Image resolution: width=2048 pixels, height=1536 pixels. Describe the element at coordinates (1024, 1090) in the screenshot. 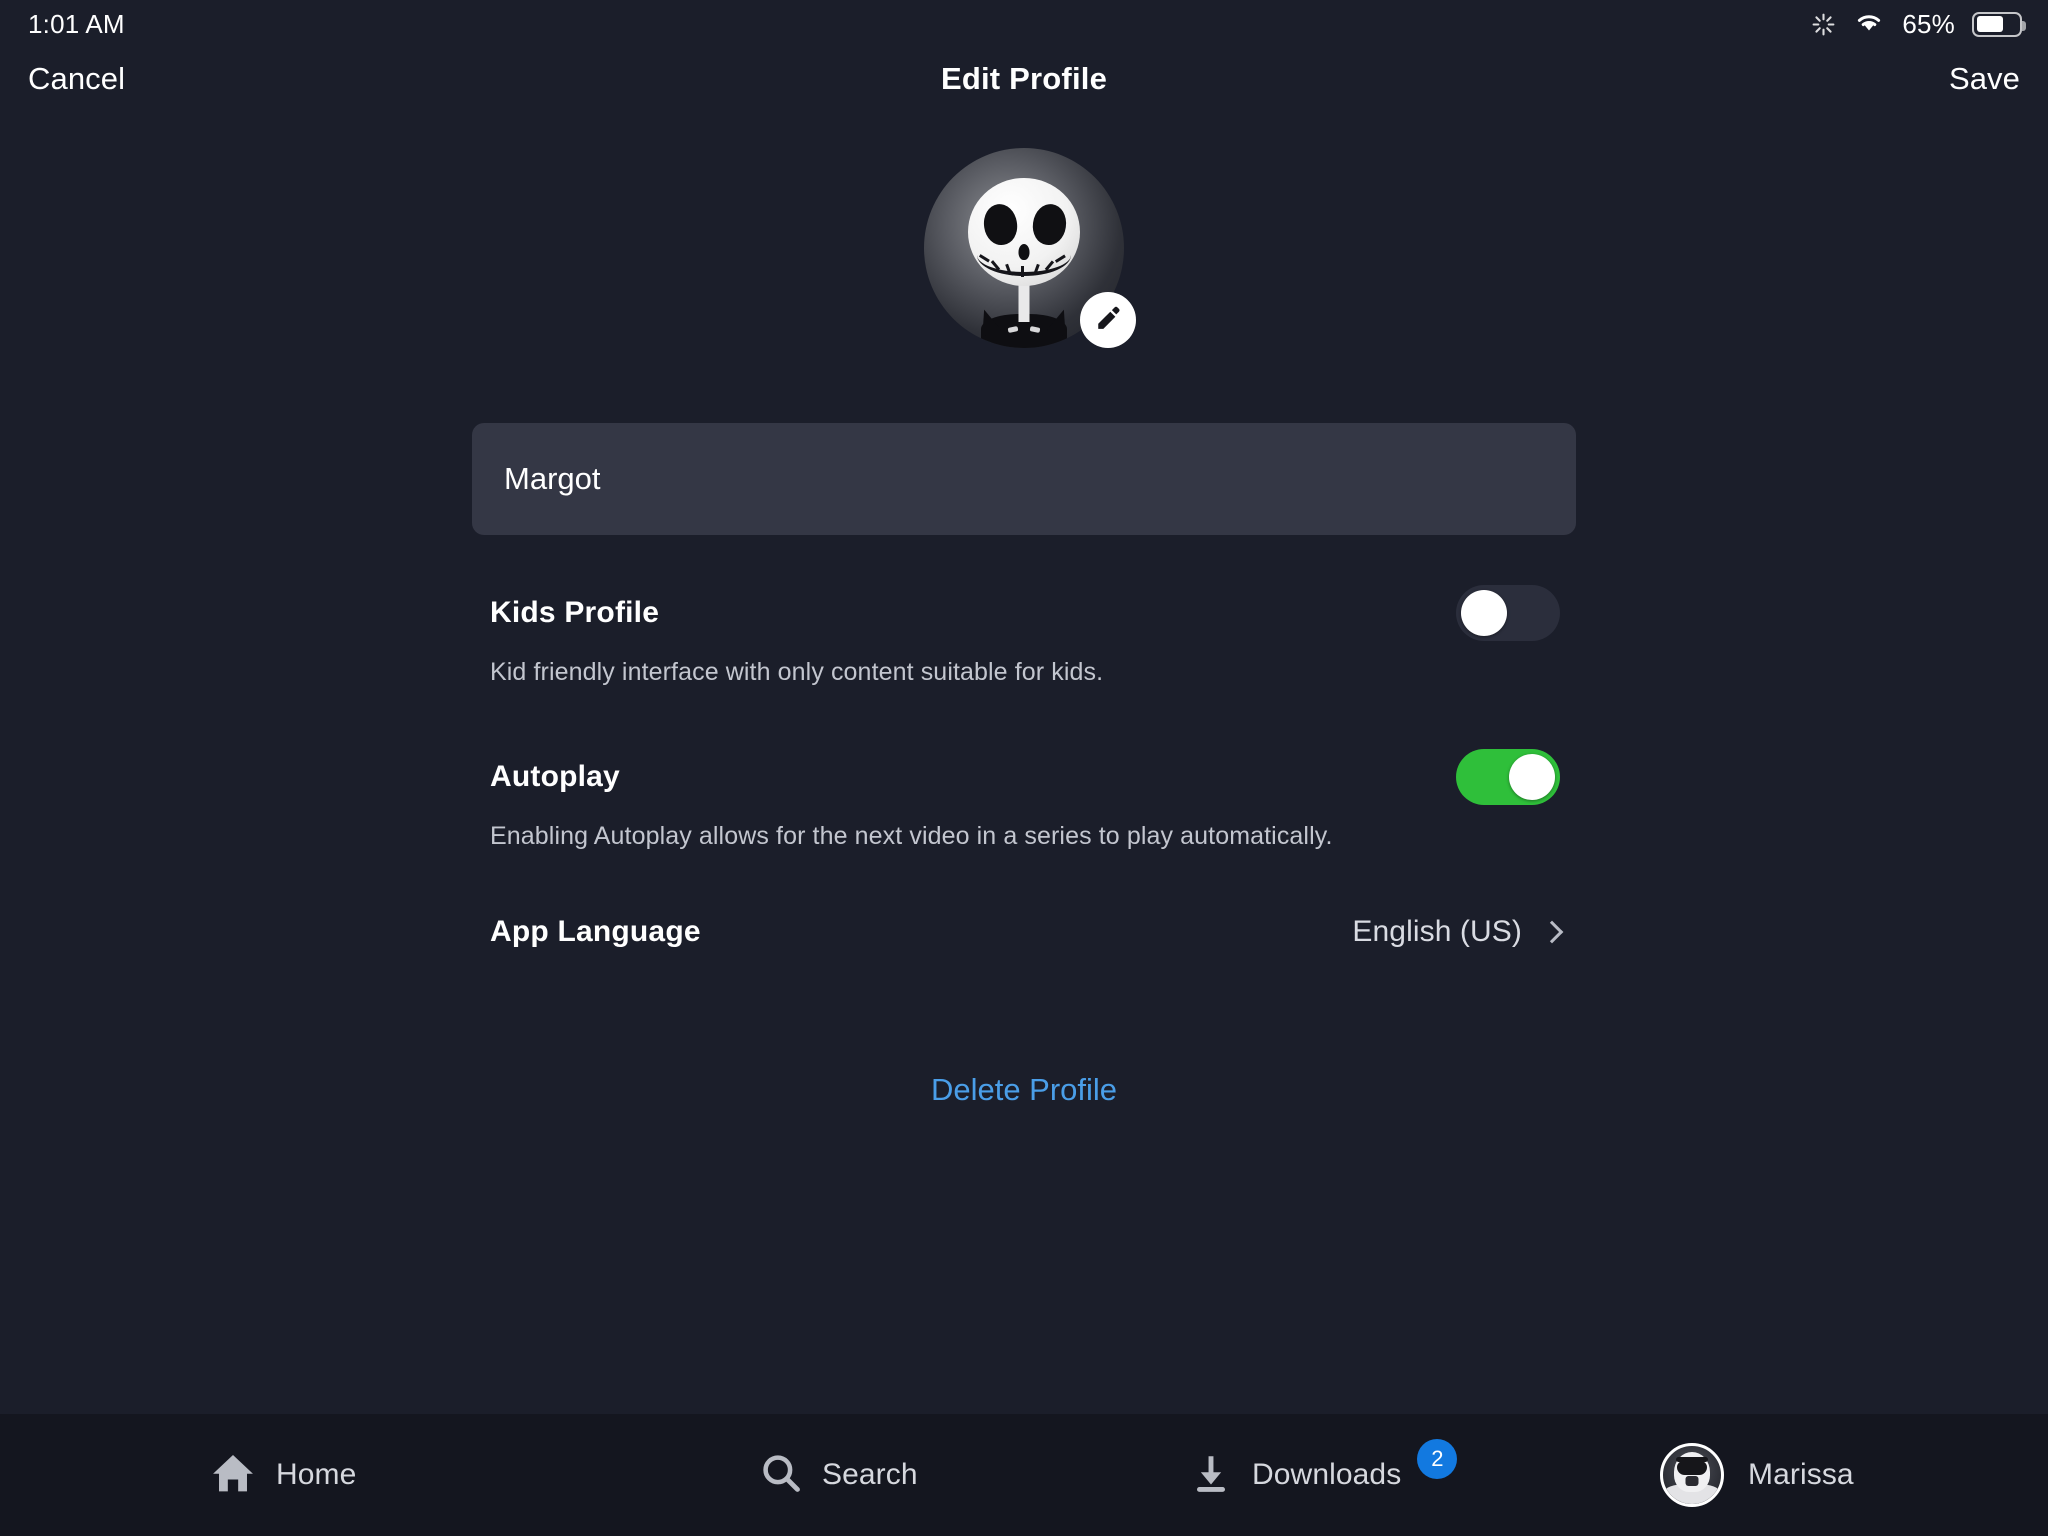

I see `delete-profile-button: Delete Profile` at that location.